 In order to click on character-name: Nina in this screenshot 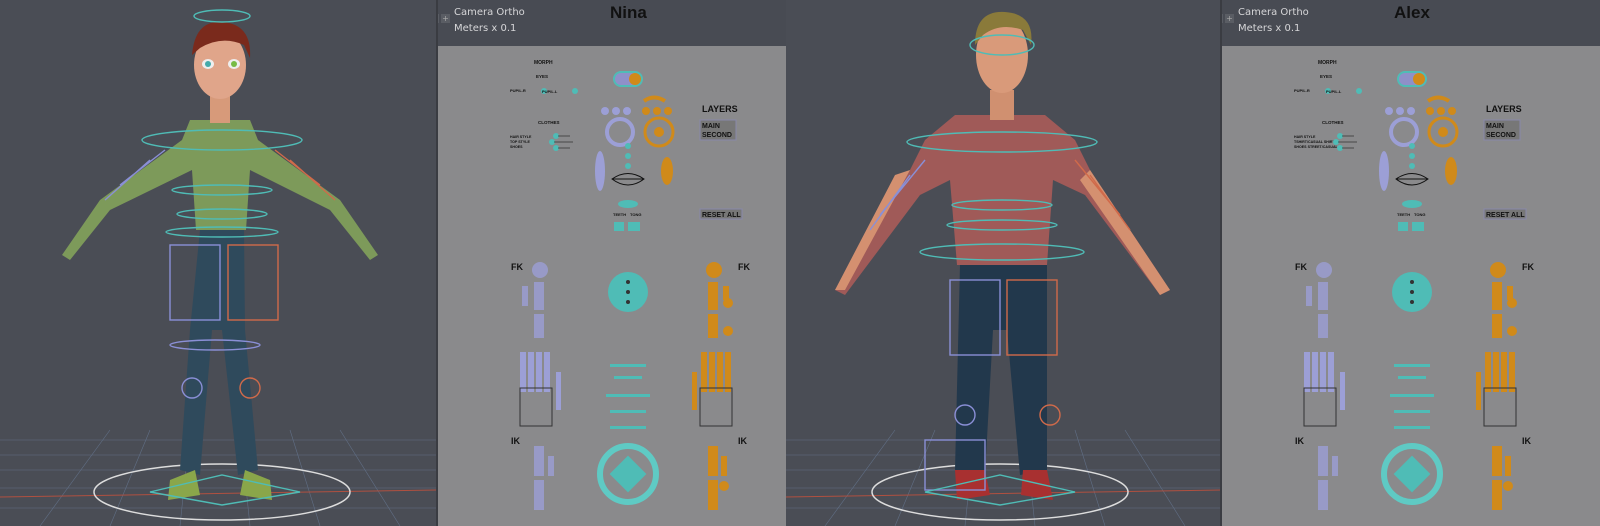, I will do `click(628, 12)`.